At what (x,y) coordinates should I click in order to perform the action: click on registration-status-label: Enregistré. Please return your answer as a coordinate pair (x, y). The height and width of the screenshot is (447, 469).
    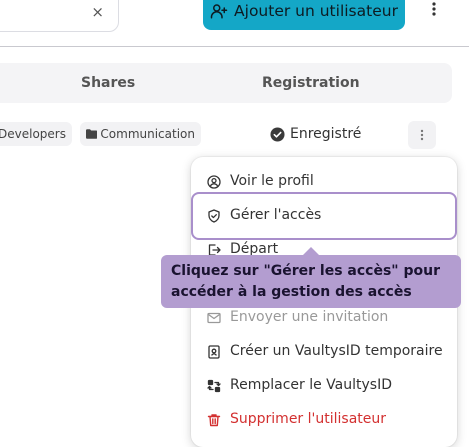
    Looking at the image, I should click on (326, 134).